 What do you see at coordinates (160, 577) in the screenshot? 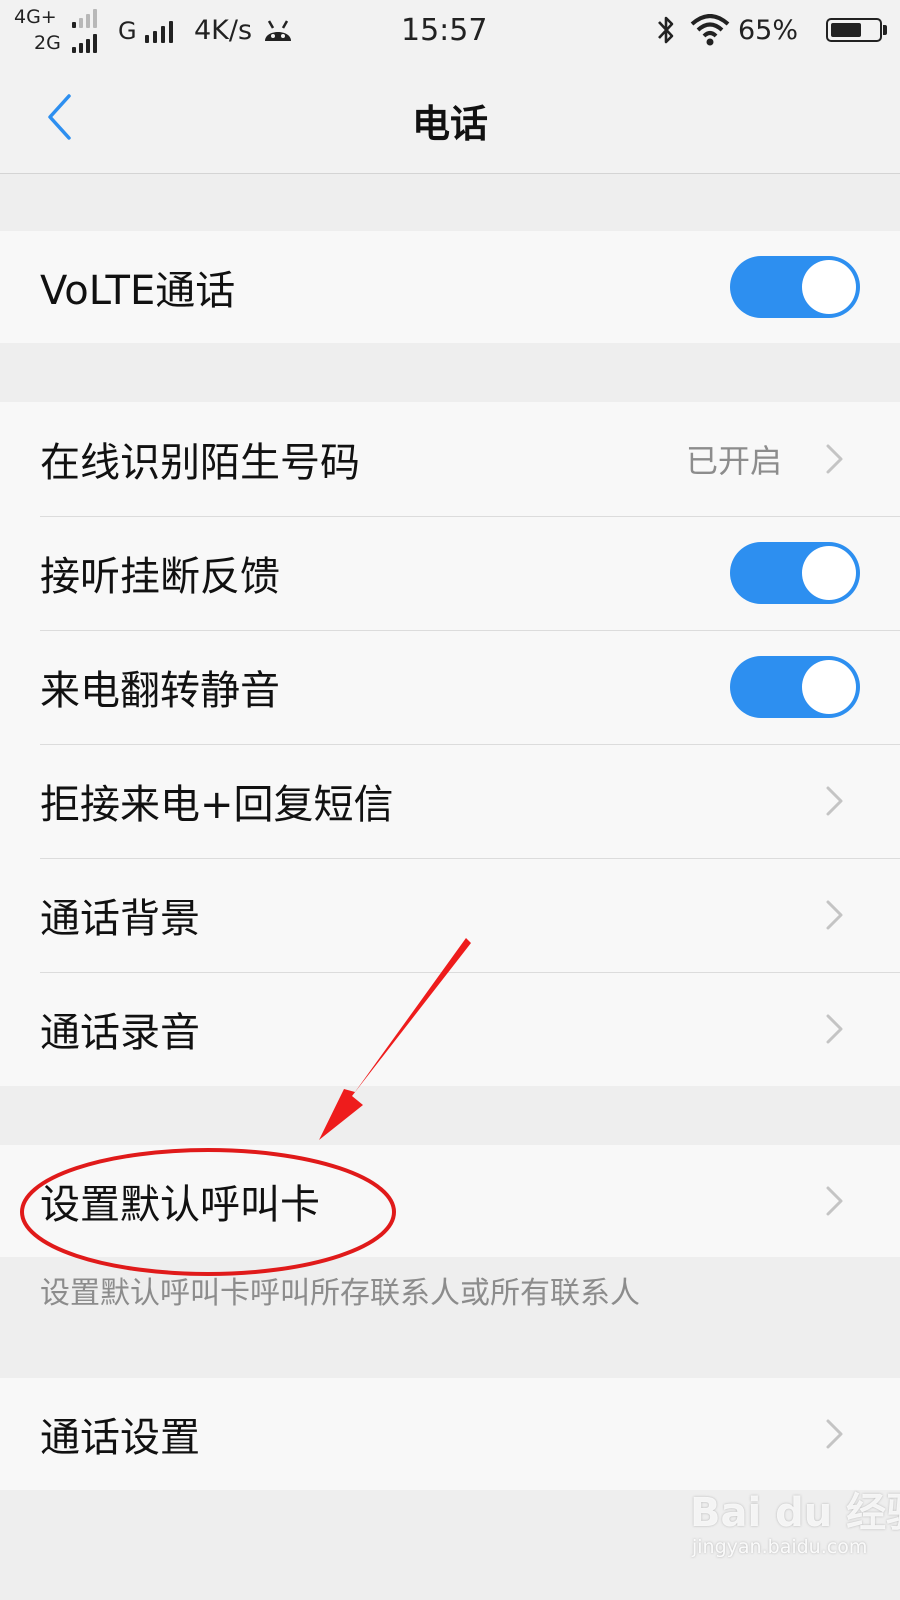
I see `row-label: 接听挂断反馈` at bounding box center [160, 577].